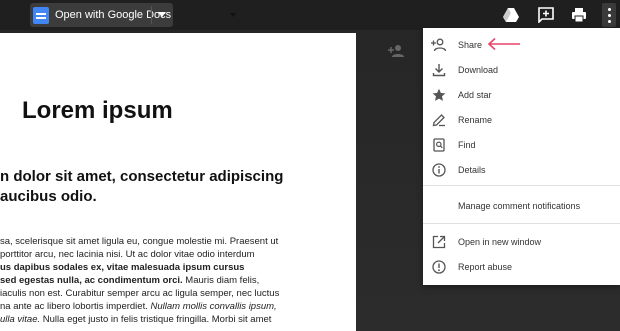 The image size is (620, 331). Describe the element at coordinates (439, 95) in the screenshot. I see `star-icon` at that location.